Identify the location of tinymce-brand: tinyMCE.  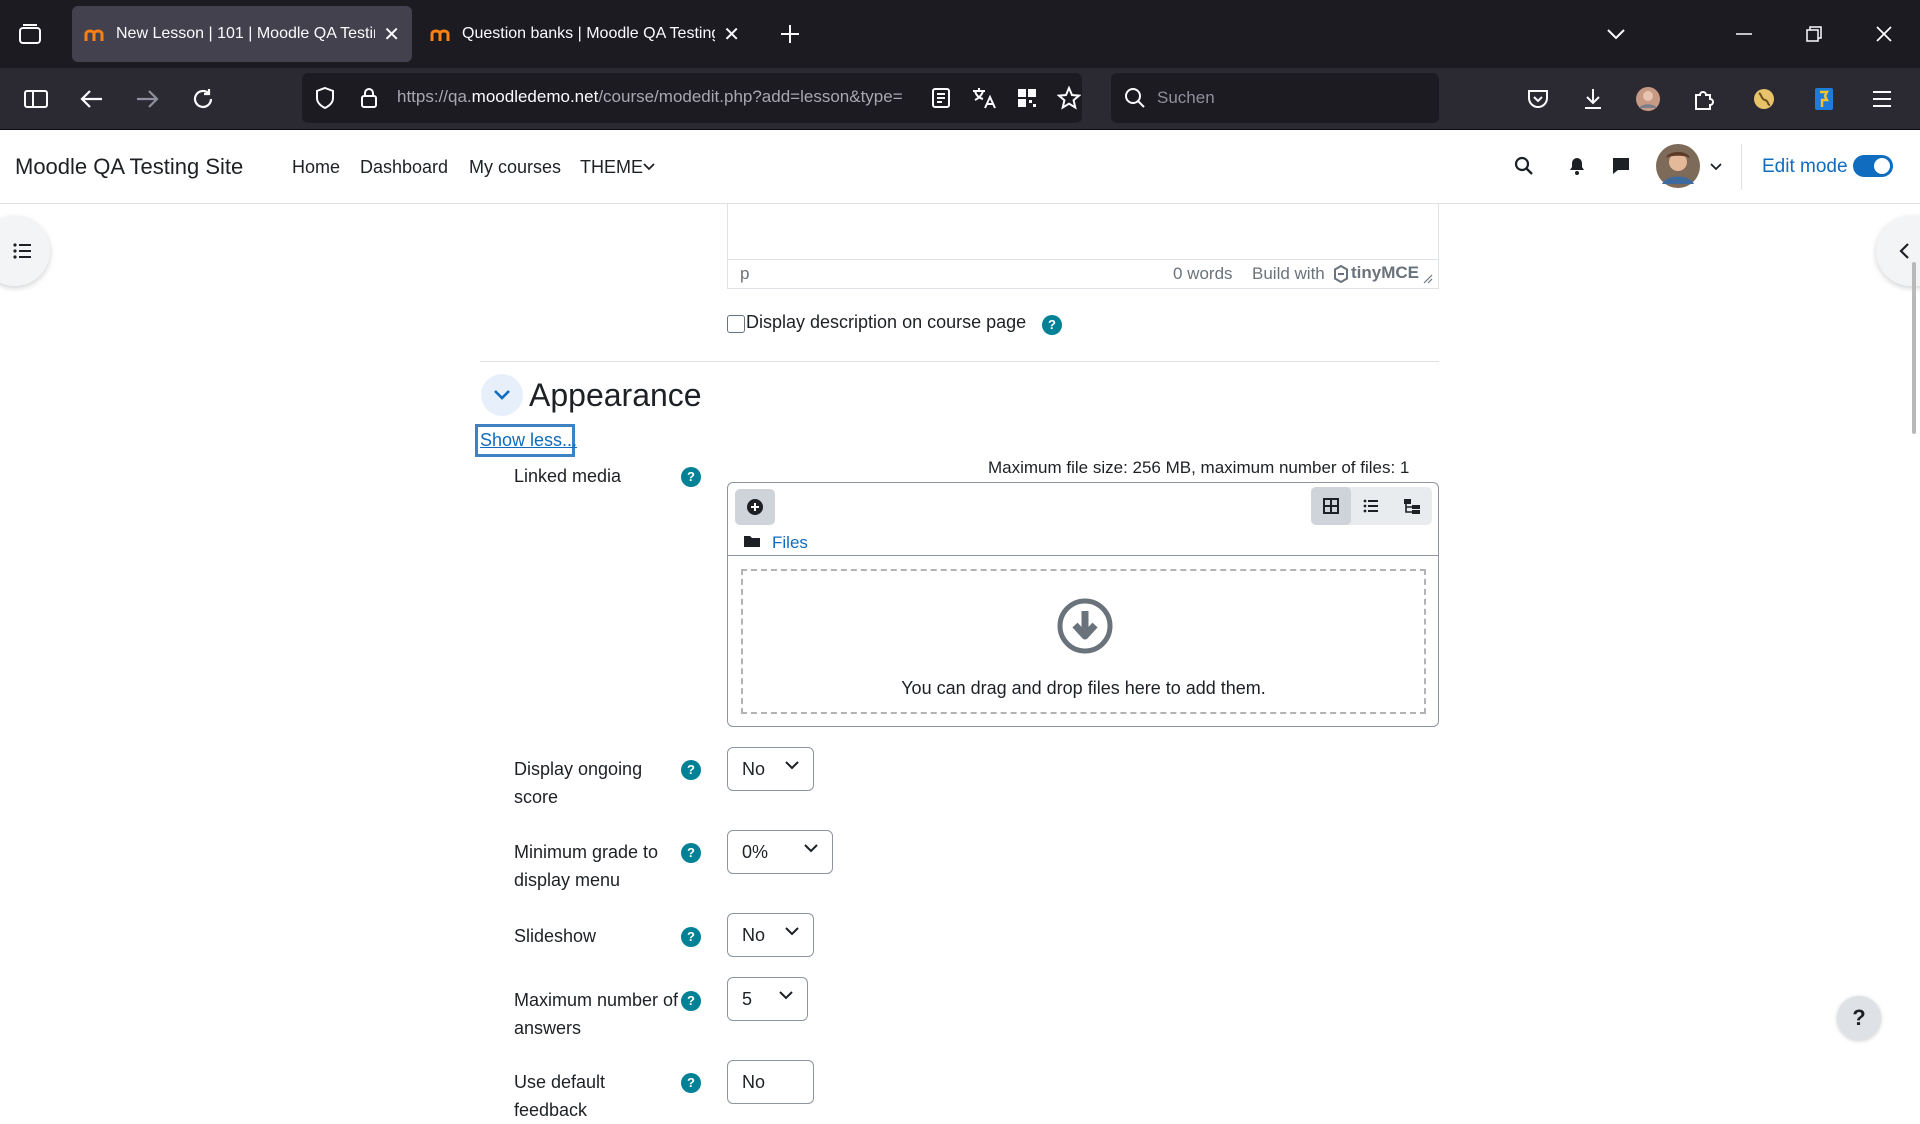
(1385, 273).